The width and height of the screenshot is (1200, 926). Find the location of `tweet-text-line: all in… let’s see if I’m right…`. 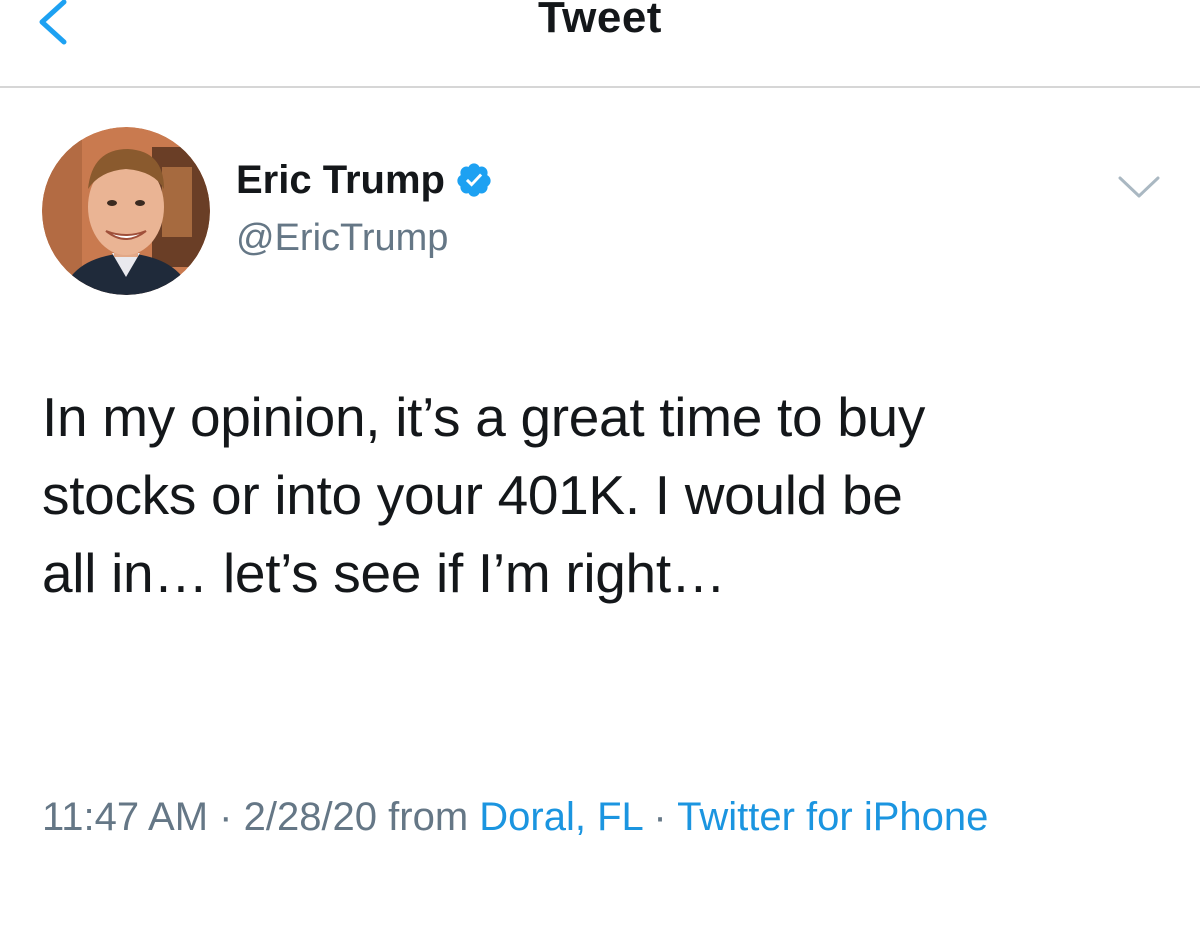

tweet-text-line: all in… let’s see if I’m right… is located at coordinates (384, 573).